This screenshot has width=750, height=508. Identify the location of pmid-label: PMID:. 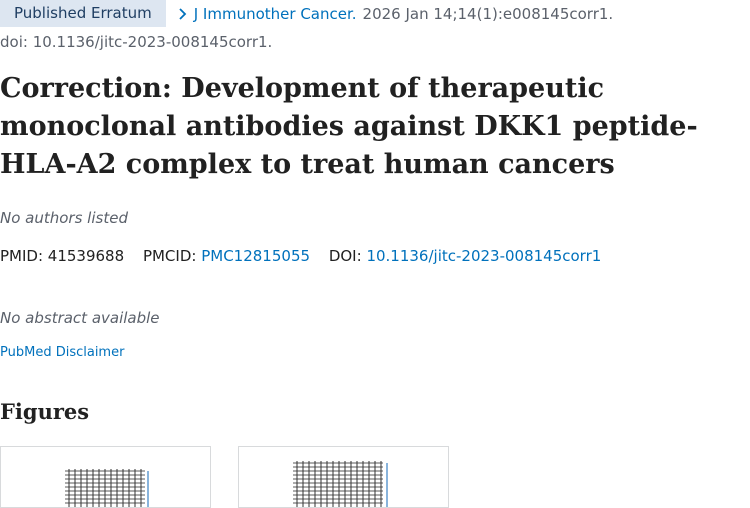
(22, 256).